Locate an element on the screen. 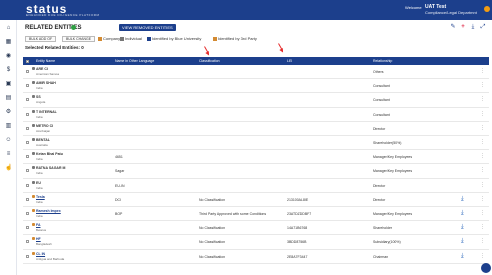  expand-icon: ⤢ is located at coordinates (483, 27).